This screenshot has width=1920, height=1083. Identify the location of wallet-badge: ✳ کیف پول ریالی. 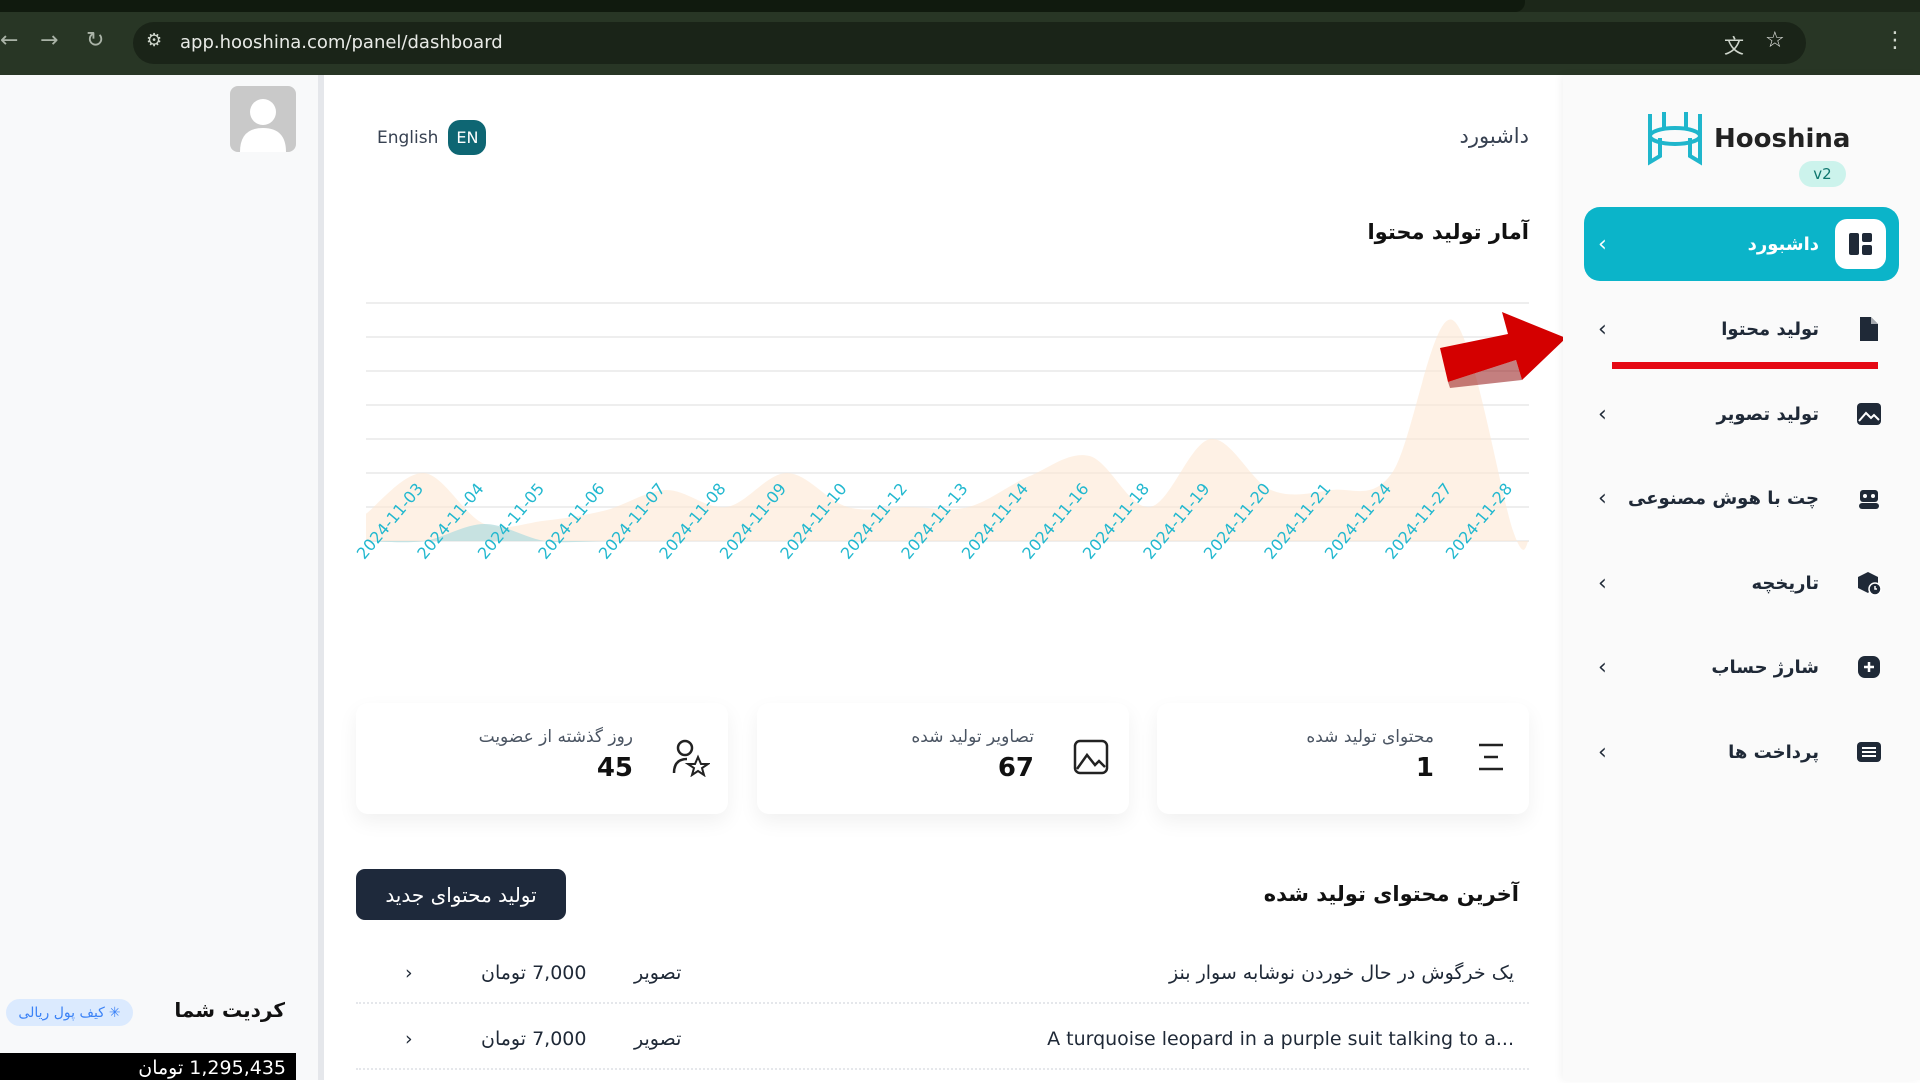
(69, 1012).